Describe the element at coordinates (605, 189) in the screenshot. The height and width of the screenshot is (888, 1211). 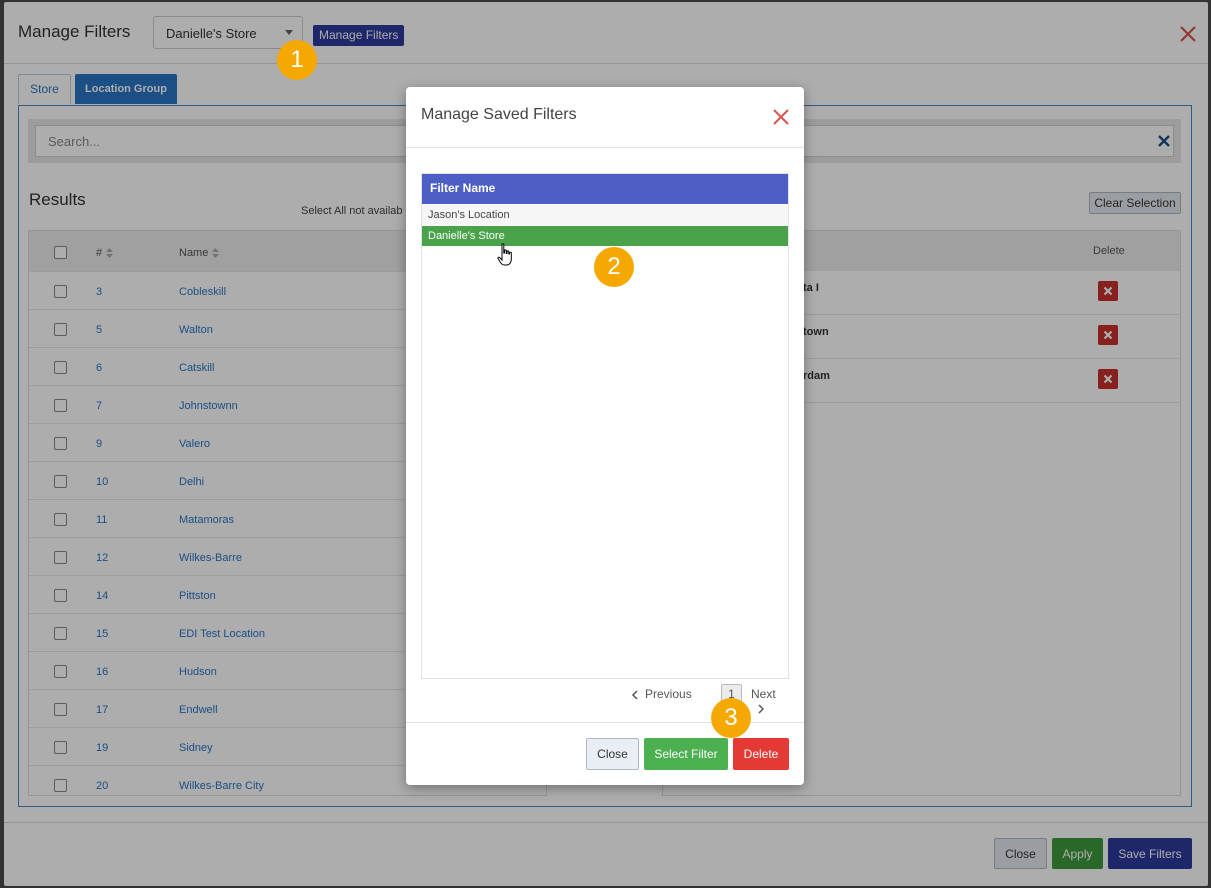
I see `filter-name-header: Filter Name` at that location.